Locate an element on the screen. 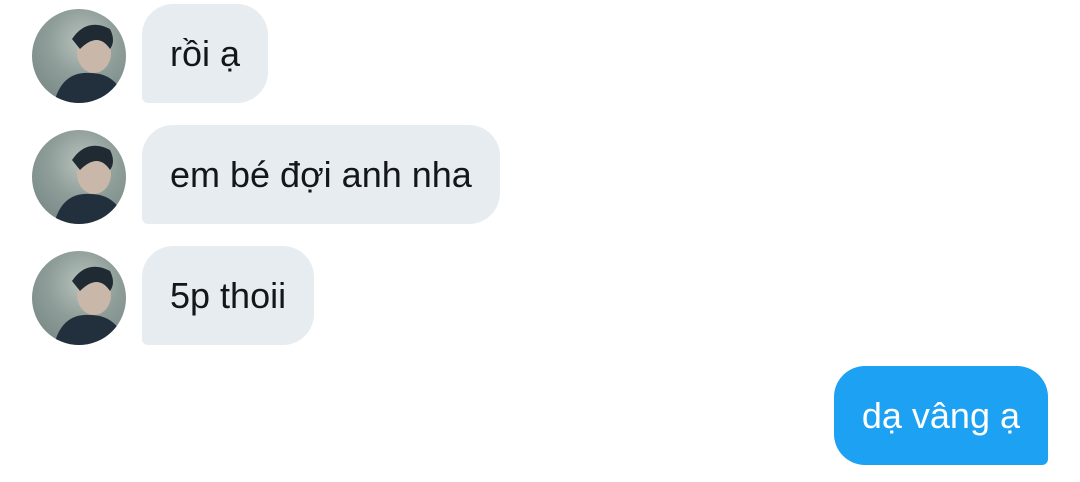 The height and width of the screenshot is (482, 1080). incoming-message-bubble: em bé đợi anh nha is located at coordinates (321, 174).